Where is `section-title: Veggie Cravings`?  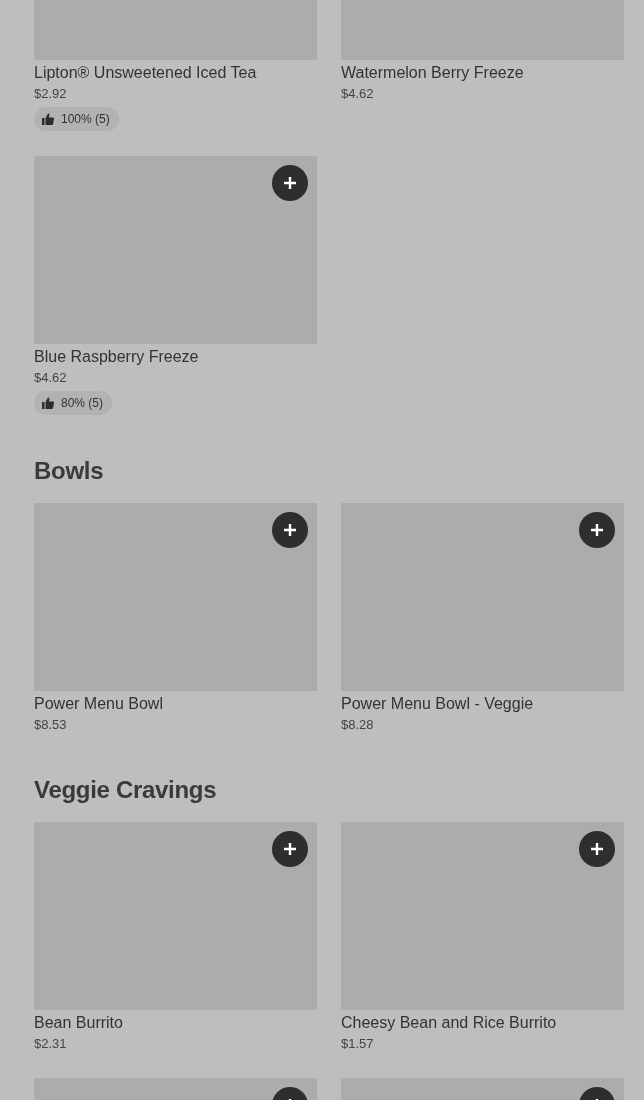 section-title: Veggie Cravings is located at coordinates (126, 790).